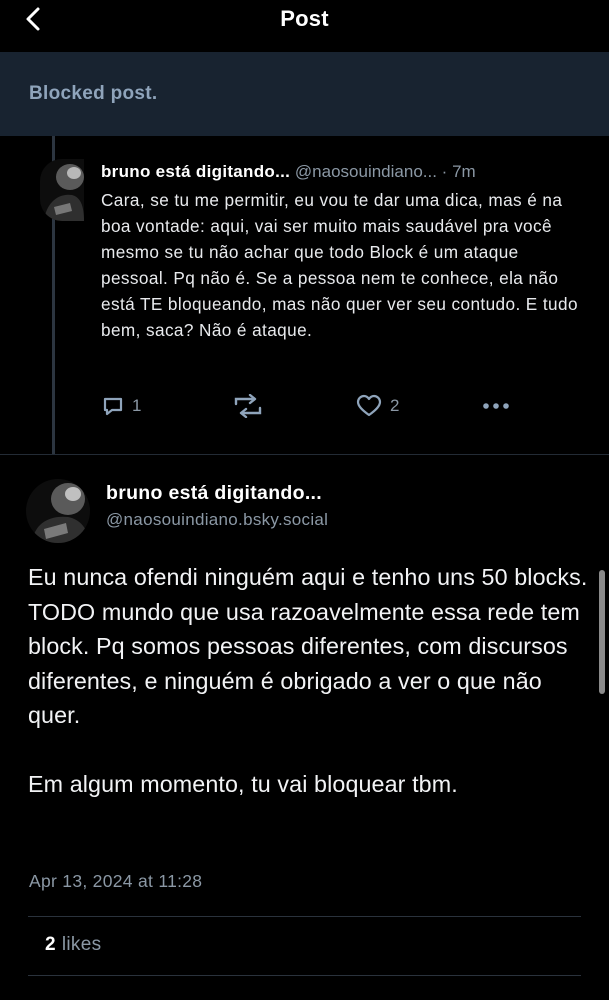 Image resolution: width=609 pixels, height=1000 pixels. I want to click on repost-icon, so click(248, 406).